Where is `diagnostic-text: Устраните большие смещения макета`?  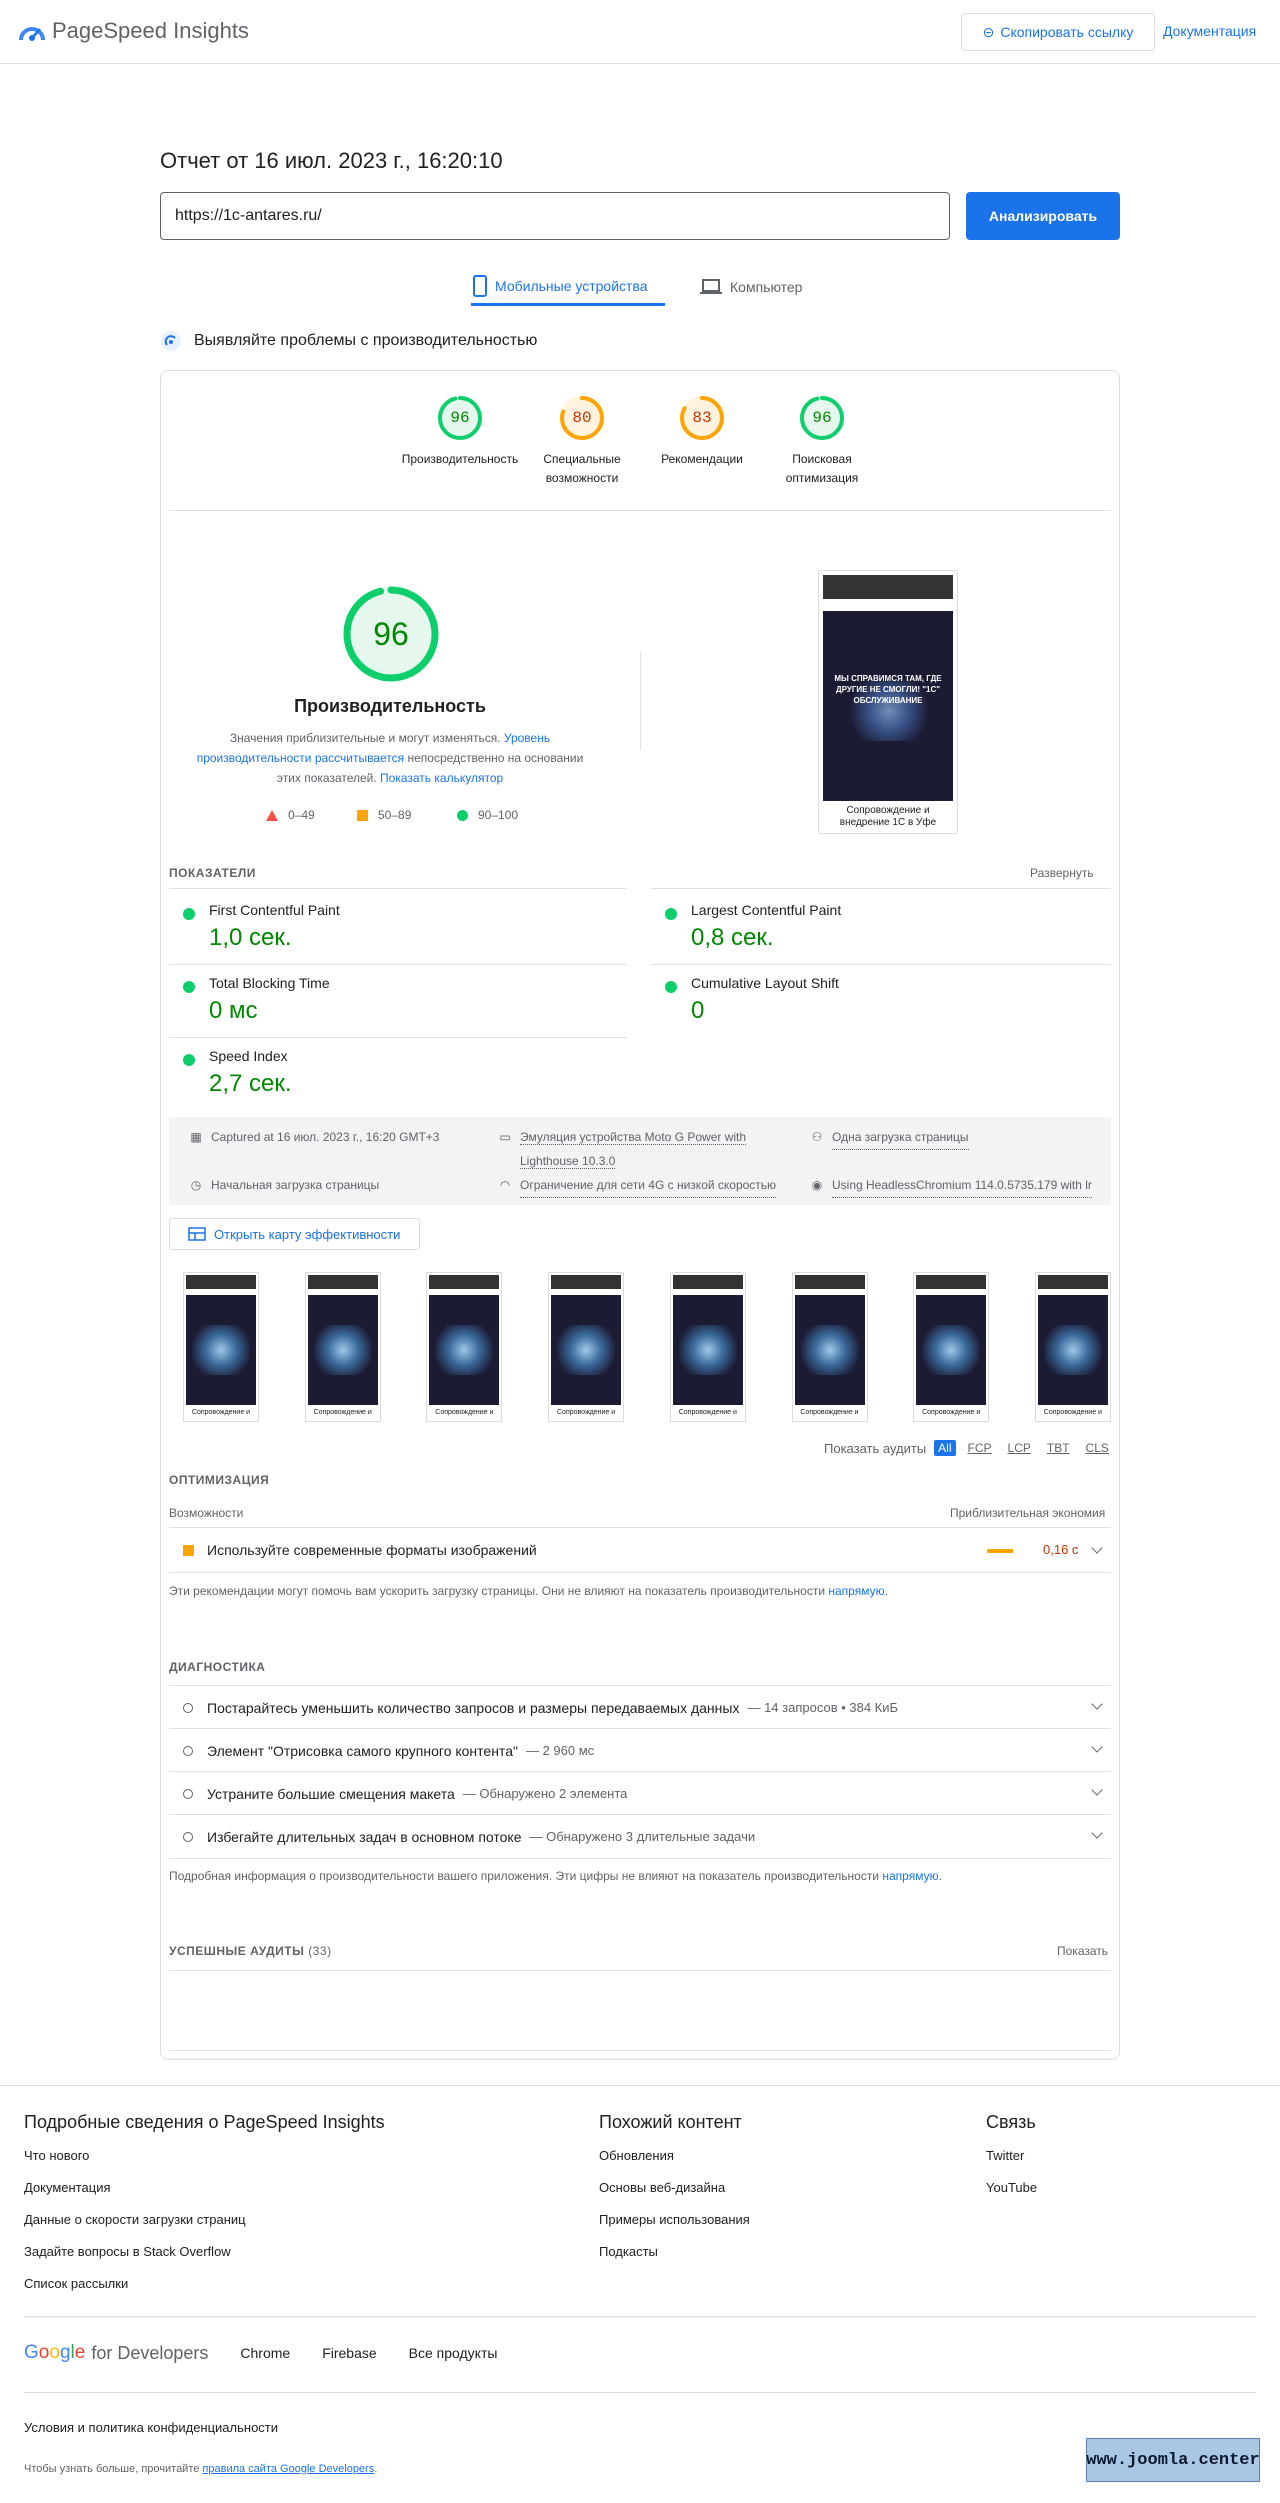 diagnostic-text: Устраните большие смещения макета is located at coordinates (331, 1793).